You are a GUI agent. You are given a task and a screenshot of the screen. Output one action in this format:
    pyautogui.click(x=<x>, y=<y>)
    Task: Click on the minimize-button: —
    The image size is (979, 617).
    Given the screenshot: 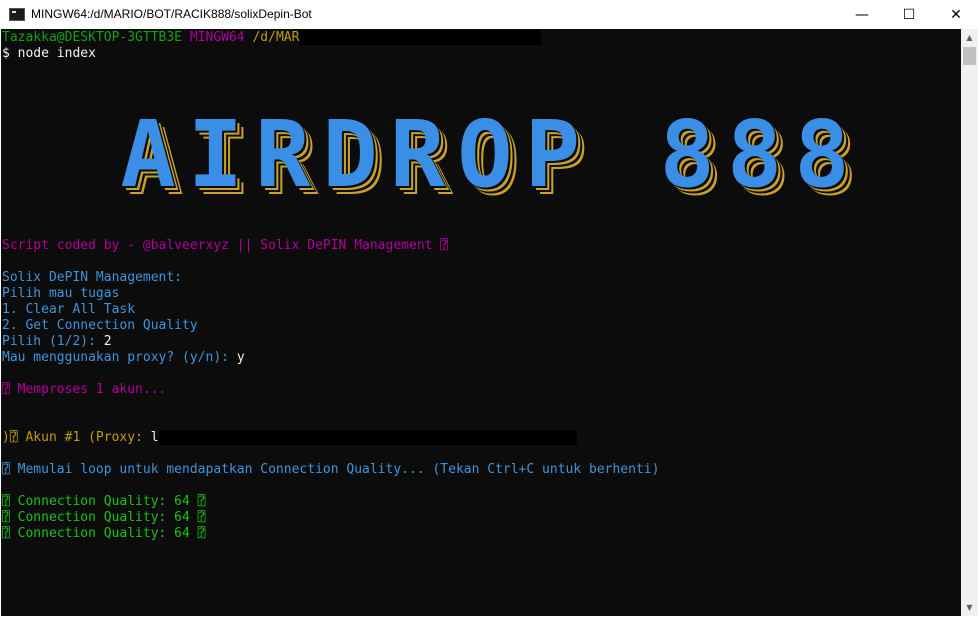 What is the action you would take?
    pyautogui.click(x=862, y=14)
    